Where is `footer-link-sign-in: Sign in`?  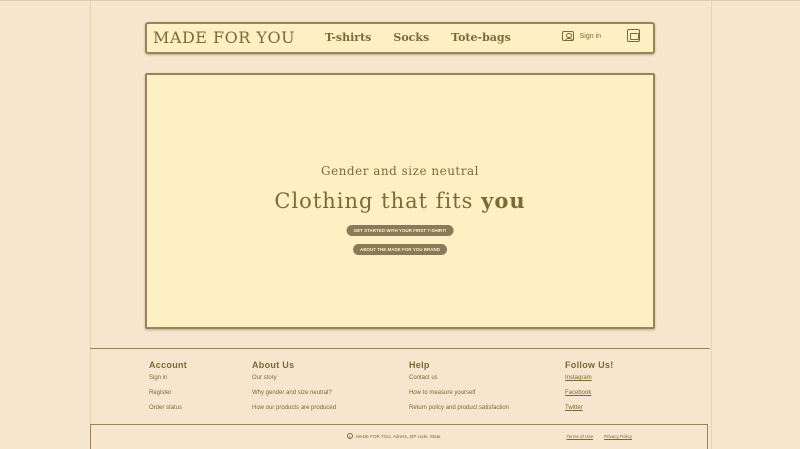 footer-link-sign-in: Sign in is located at coordinates (168, 378).